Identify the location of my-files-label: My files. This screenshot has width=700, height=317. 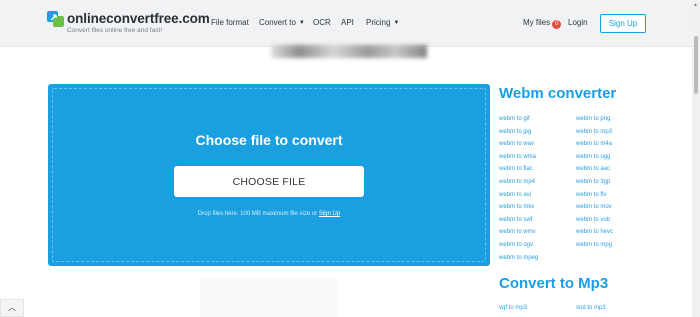
(537, 22).